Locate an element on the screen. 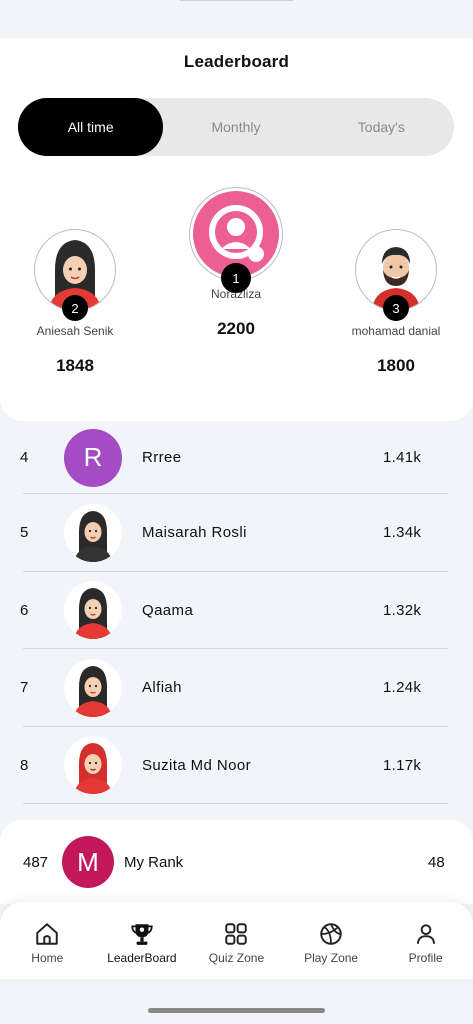 The image size is (473, 1024). top-sheet-handle is located at coordinates (236, 0).